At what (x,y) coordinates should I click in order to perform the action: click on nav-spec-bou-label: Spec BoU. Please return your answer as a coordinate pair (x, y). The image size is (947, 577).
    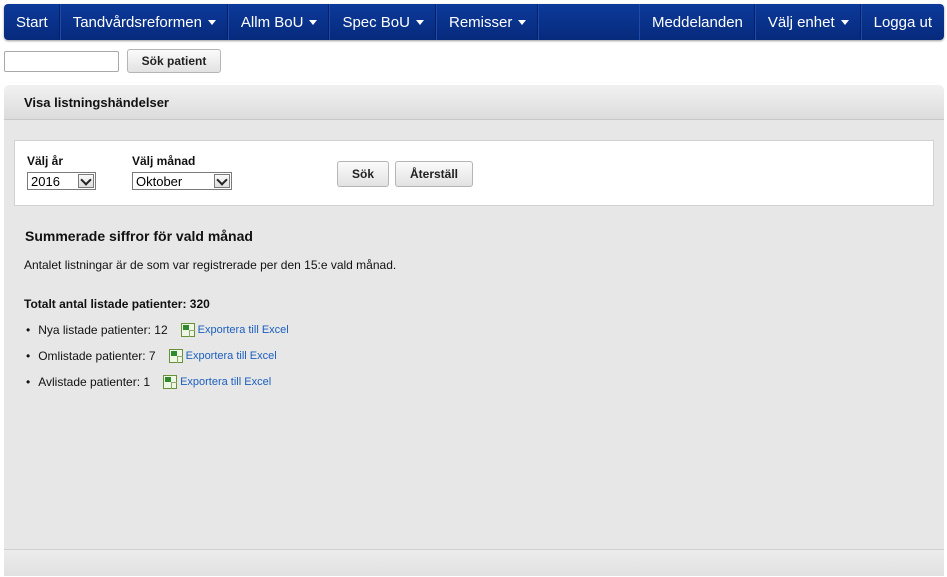
    Looking at the image, I should click on (376, 22).